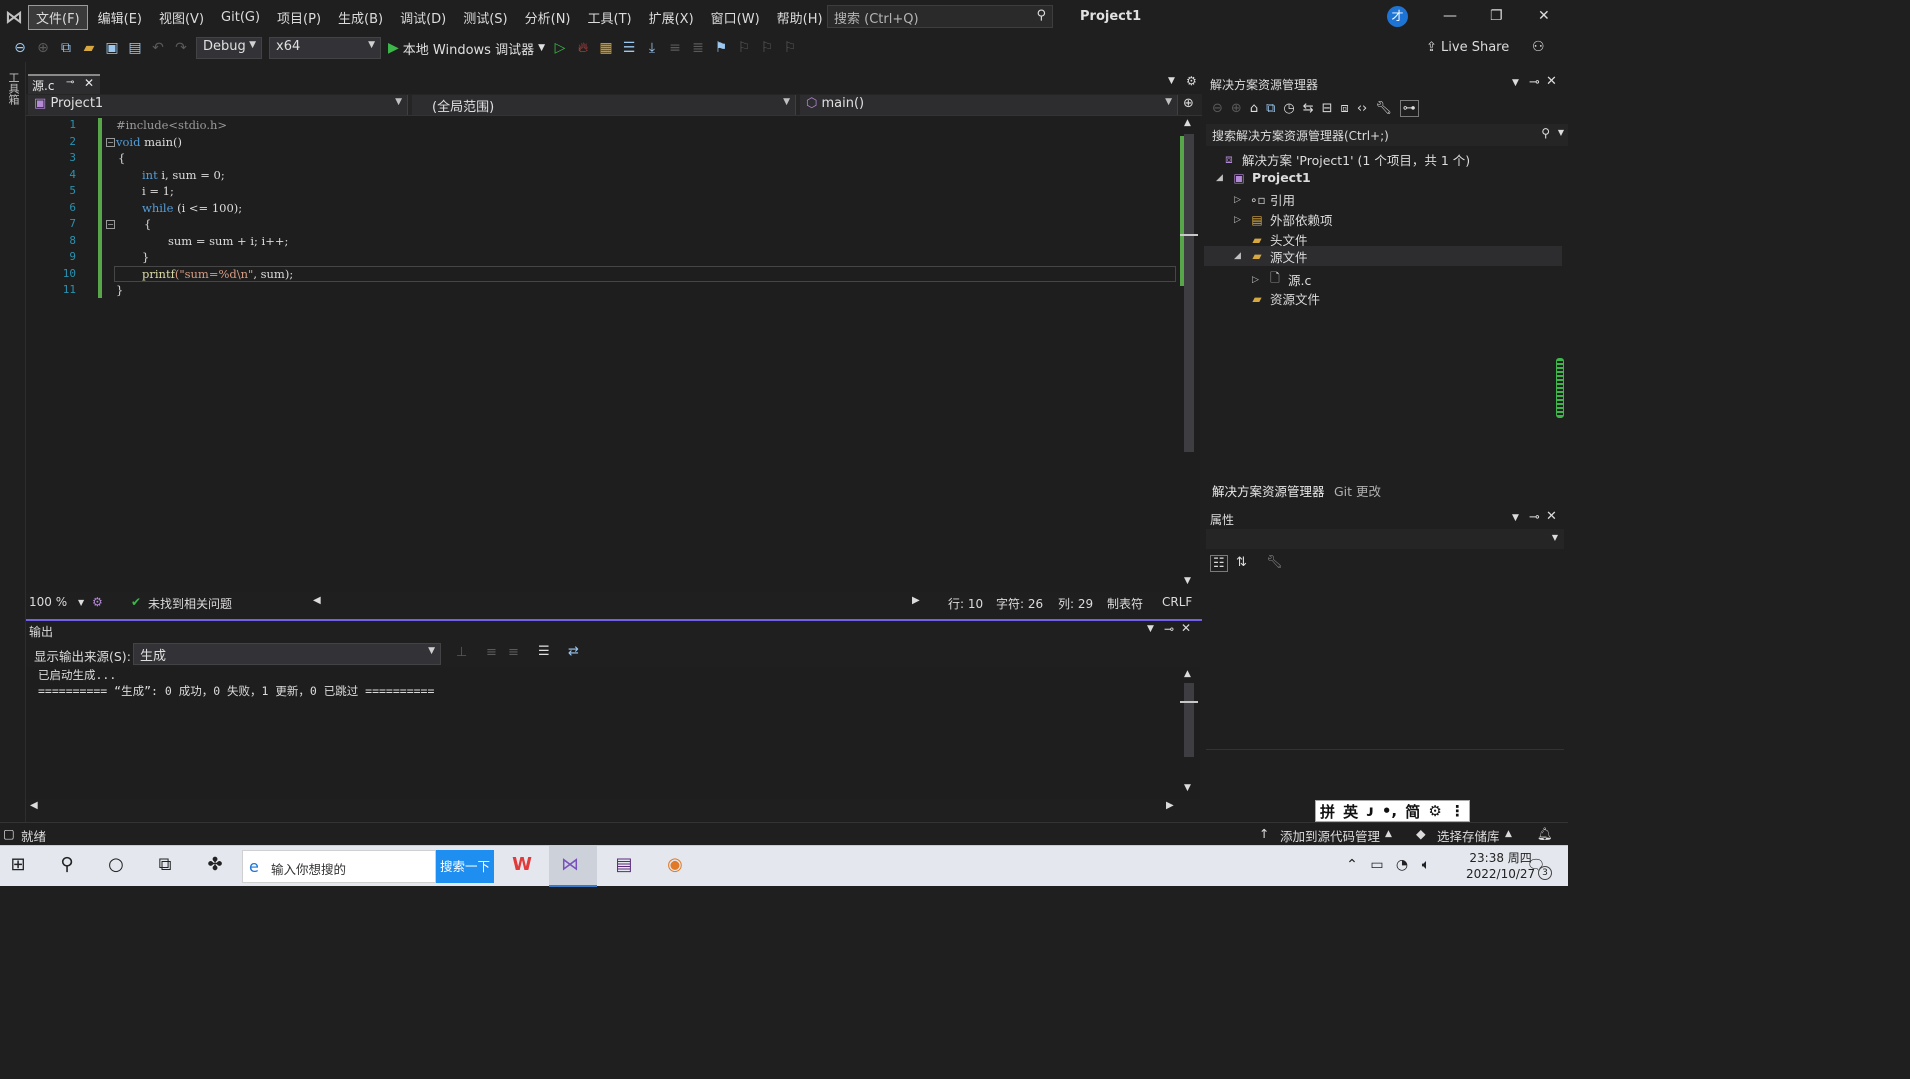 The width and height of the screenshot is (1910, 1079). Describe the element at coordinates (583, 48) in the screenshot. I see `hot-reload-icon: 🔥︎` at that location.